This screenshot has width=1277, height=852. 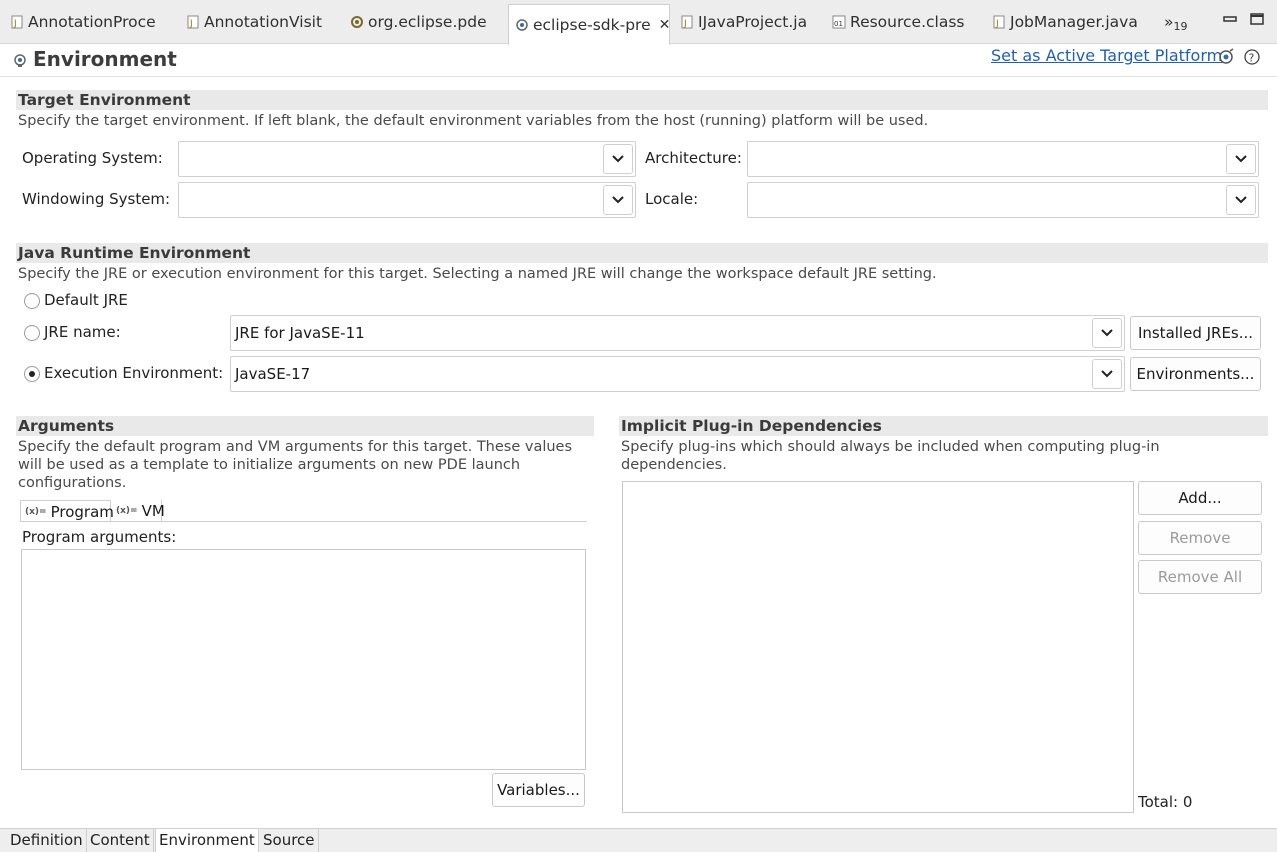 What do you see at coordinates (427, 22) in the screenshot?
I see `editor-tab-label: org.eclipse.pde` at bounding box center [427, 22].